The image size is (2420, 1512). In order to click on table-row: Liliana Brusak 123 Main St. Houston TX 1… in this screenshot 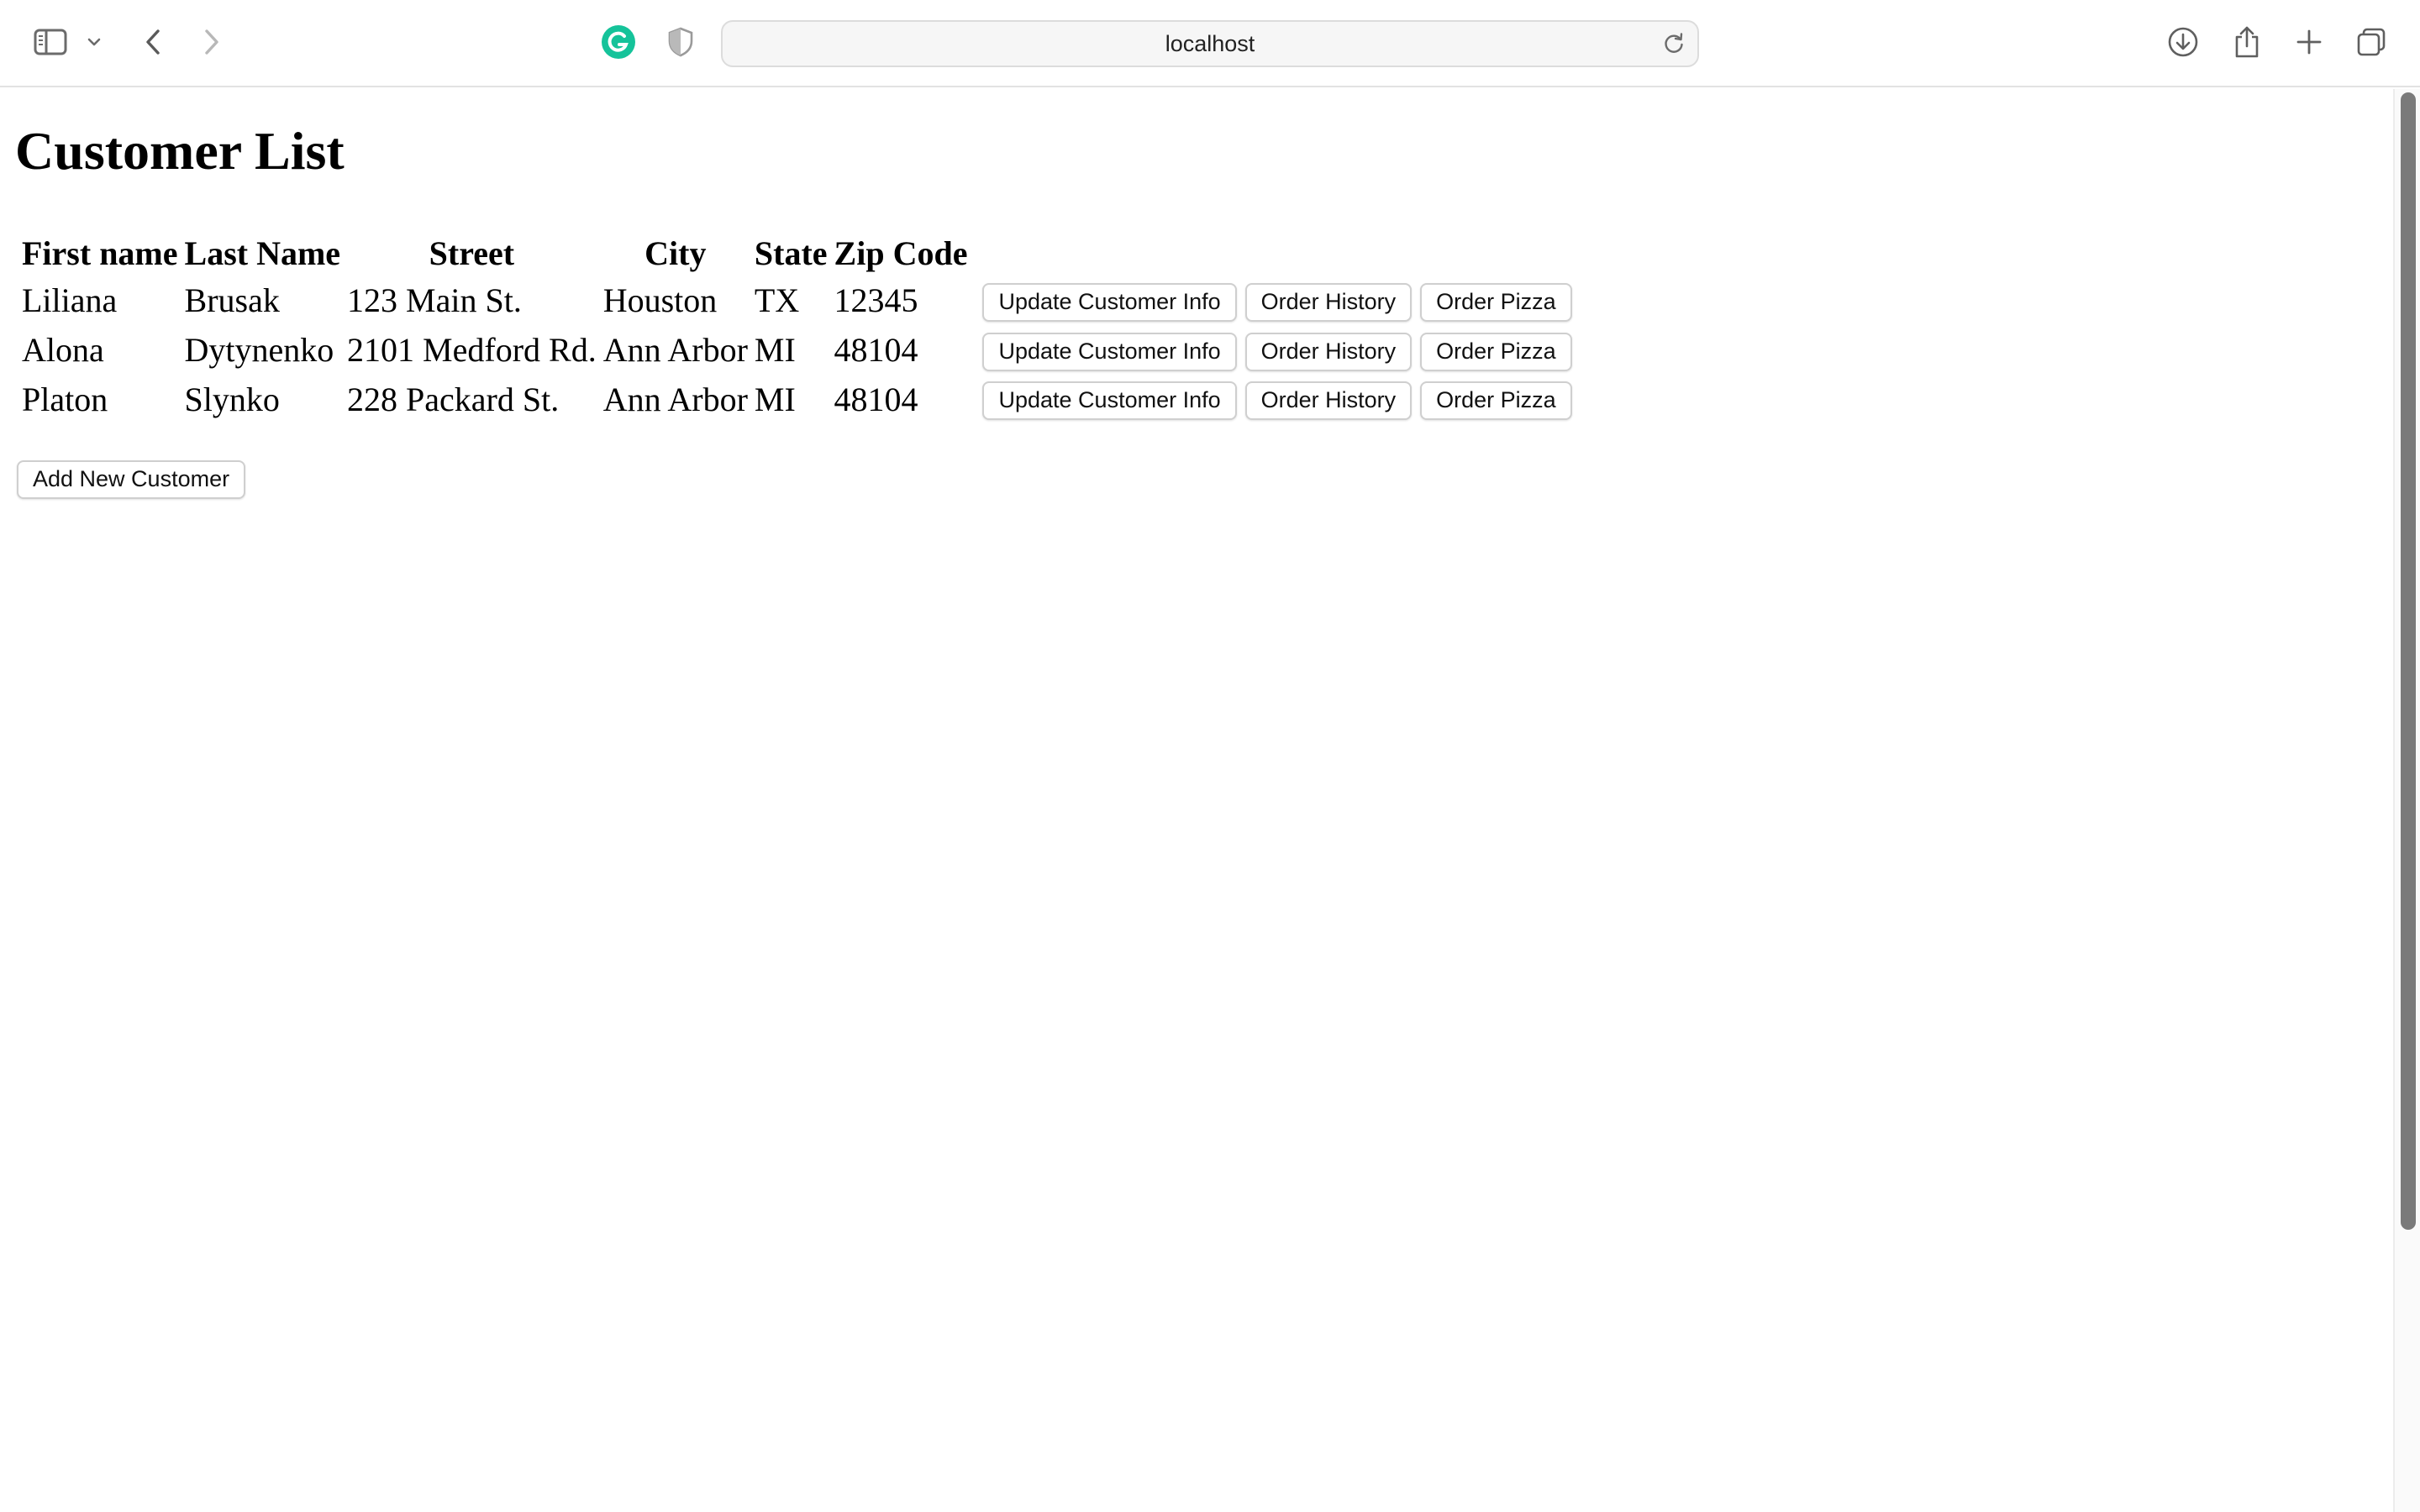, I will do `click(801, 300)`.